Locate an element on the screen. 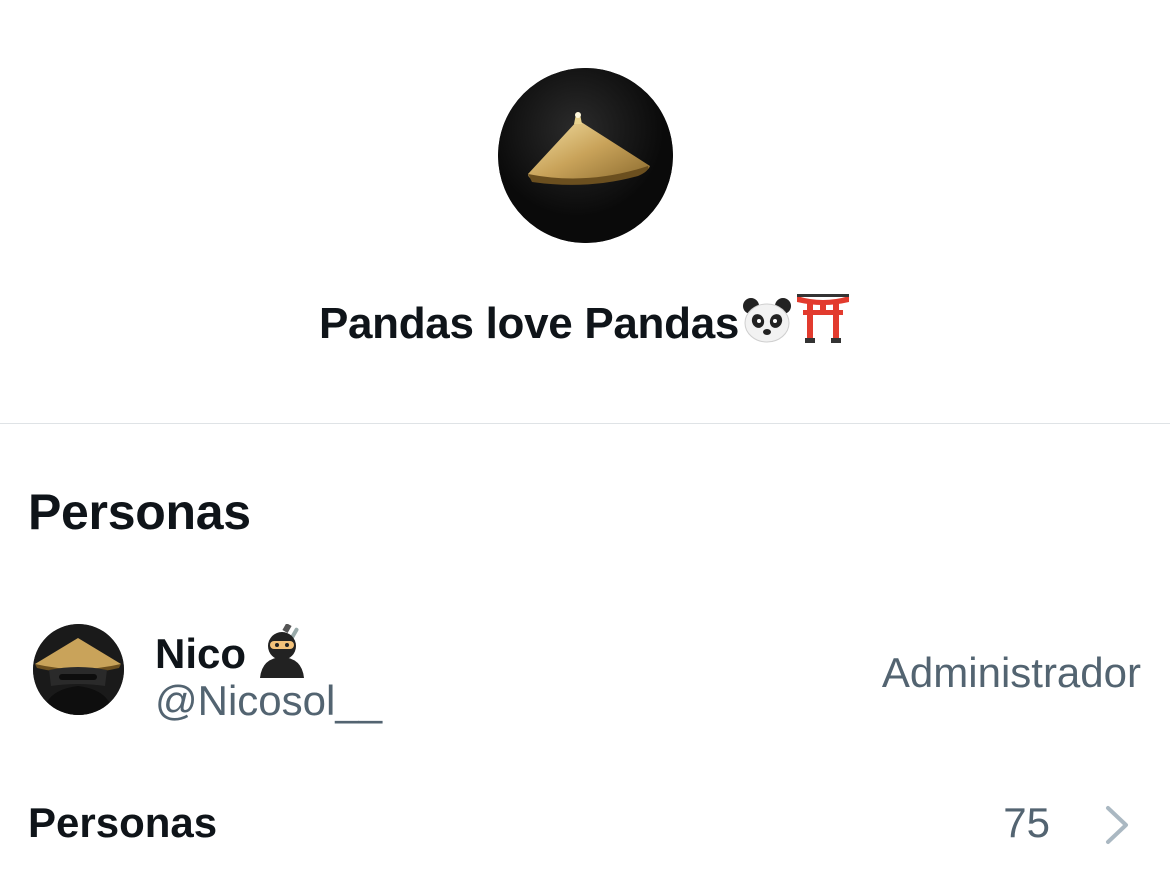  group-name: Pandas love Pandas is located at coordinates (585, 324).